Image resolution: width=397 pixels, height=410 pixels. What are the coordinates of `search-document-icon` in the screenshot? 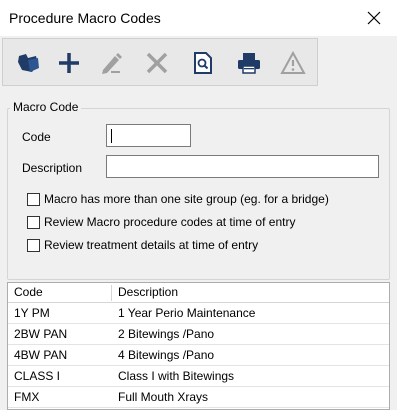 It's located at (203, 63).